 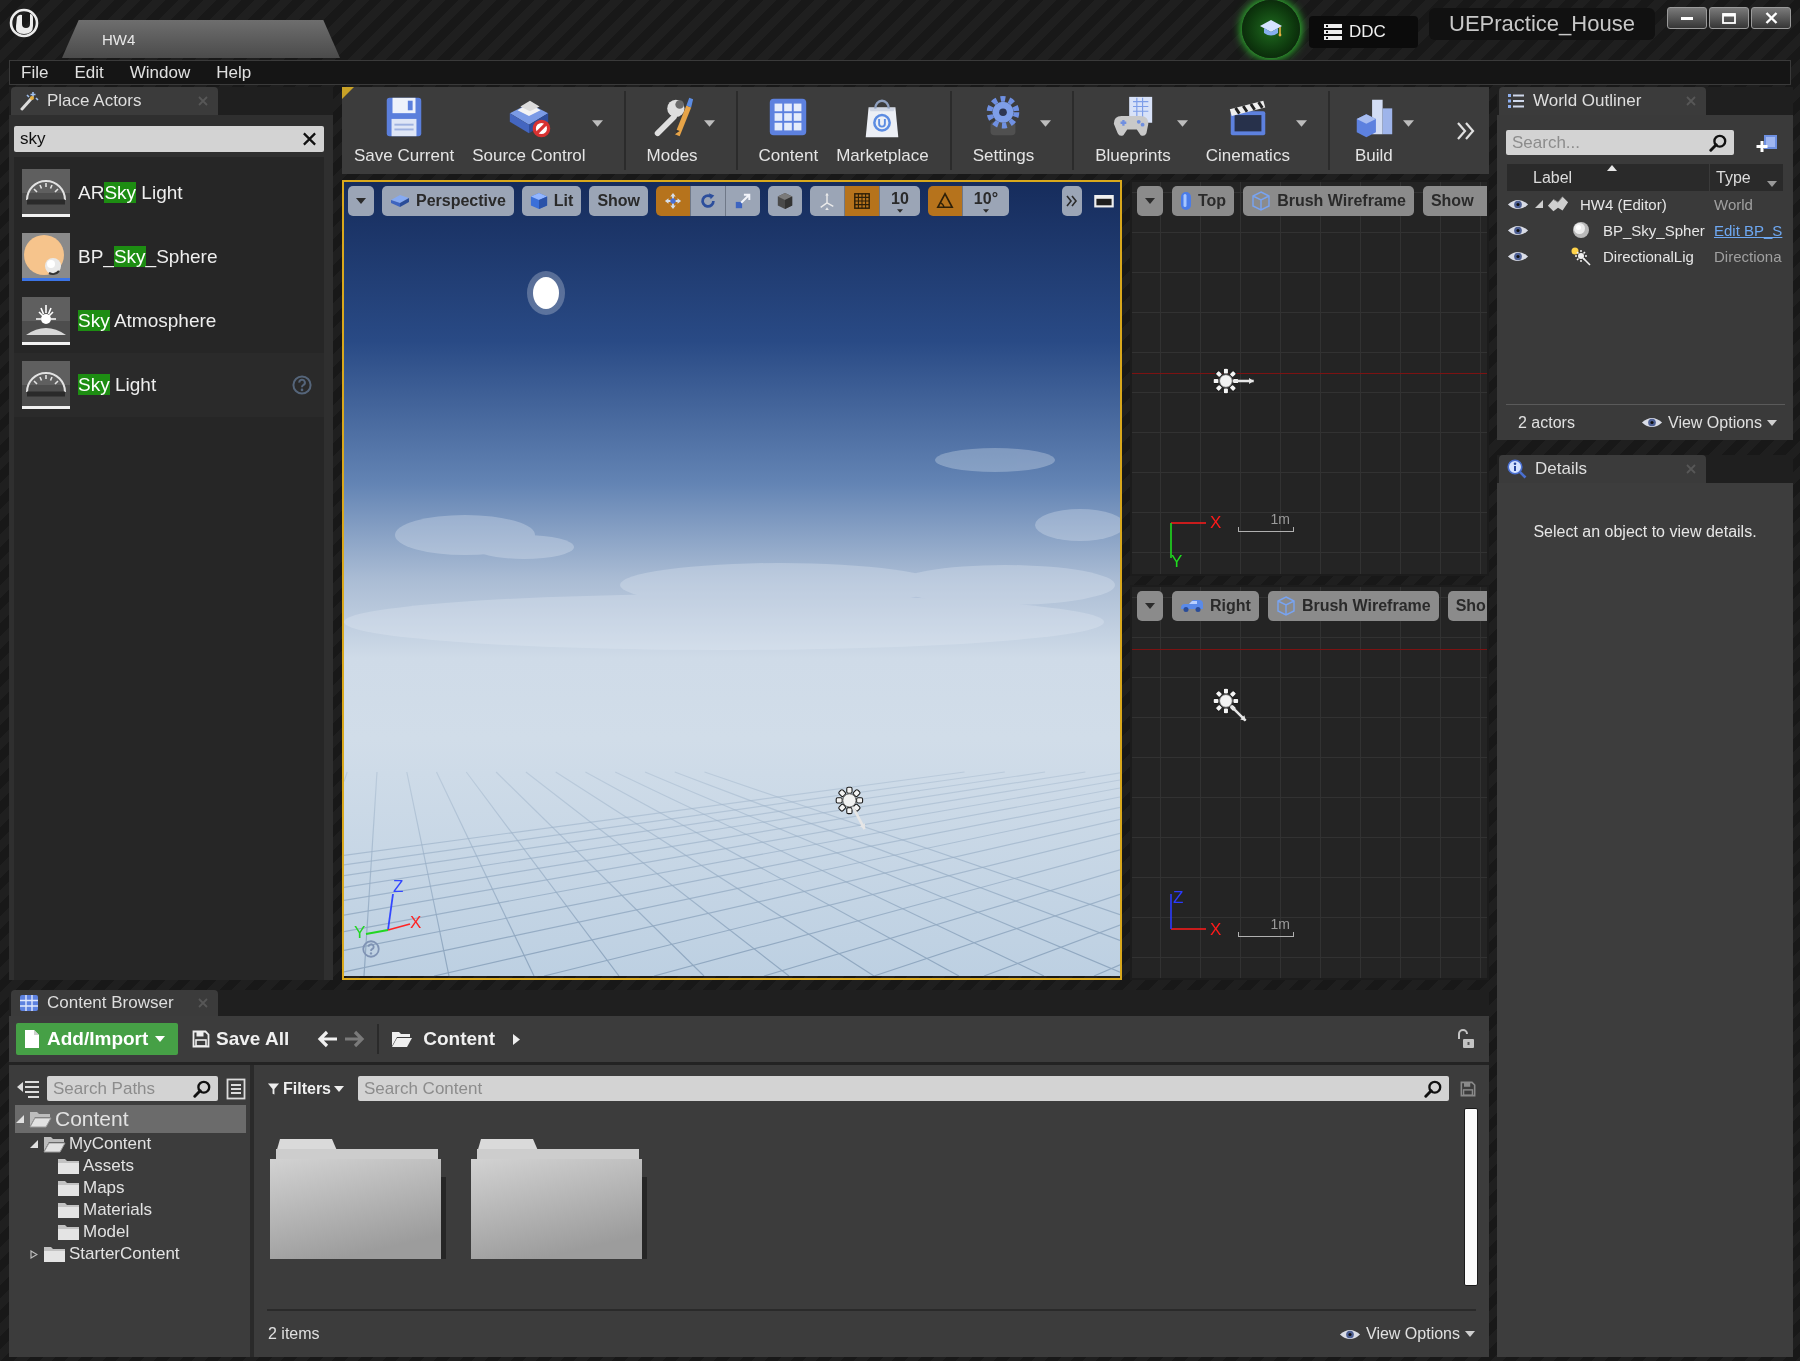 I want to click on grid-snap-button, so click(x=862, y=201).